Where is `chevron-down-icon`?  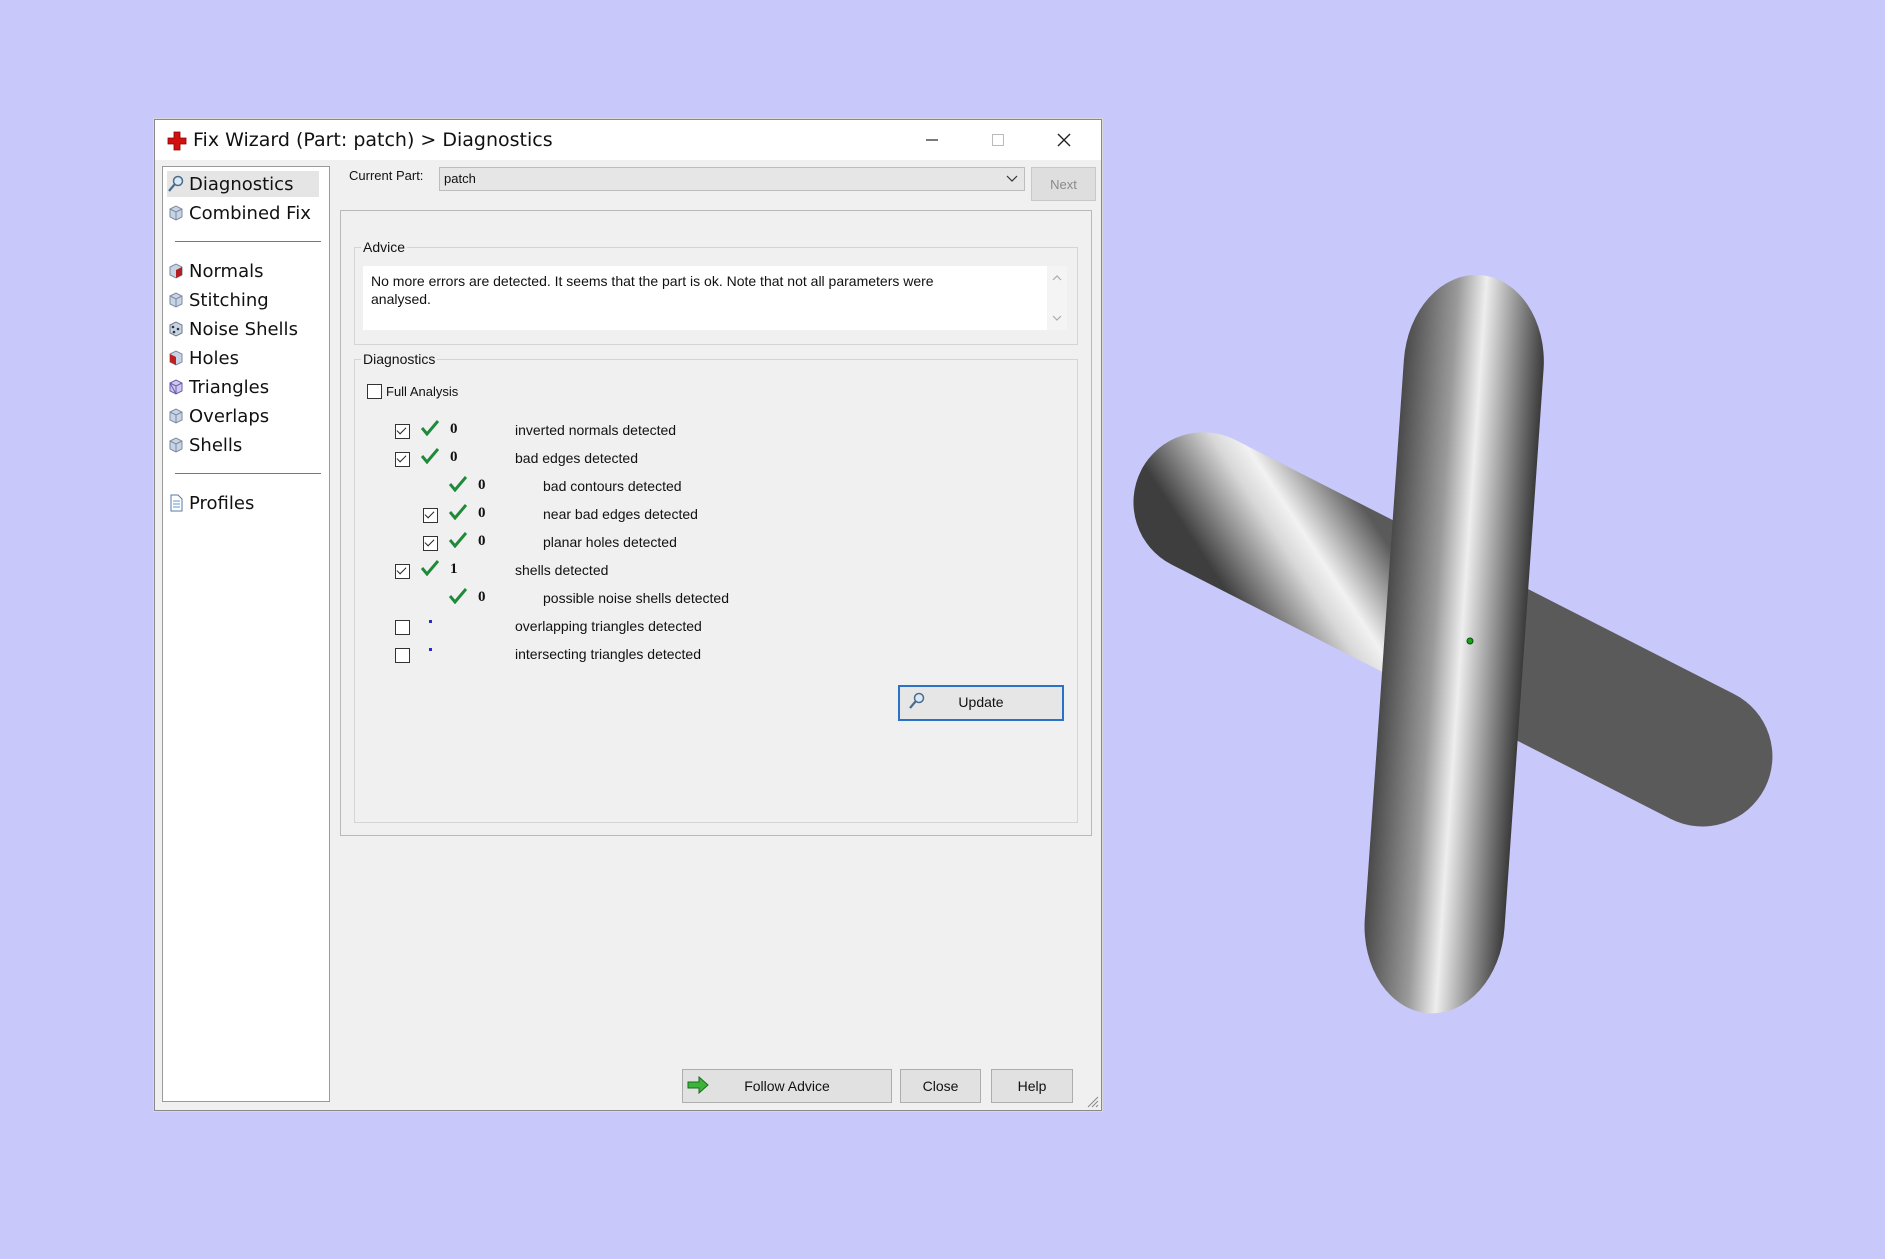 chevron-down-icon is located at coordinates (1012, 178).